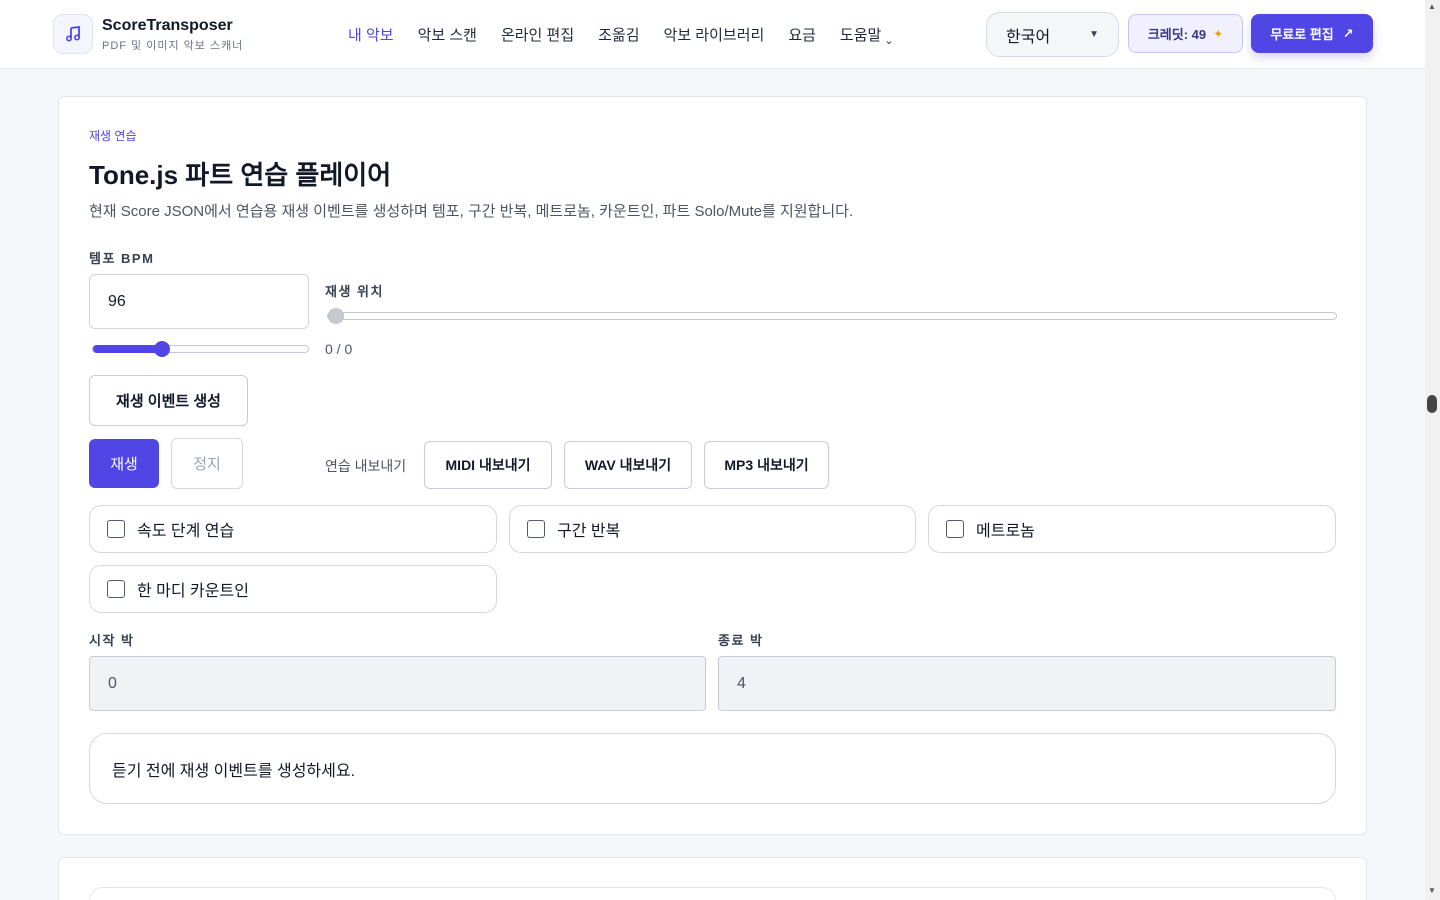 The height and width of the screenshot is (900, 1440). I want to click on play-button: 재생, so click(124, 463).